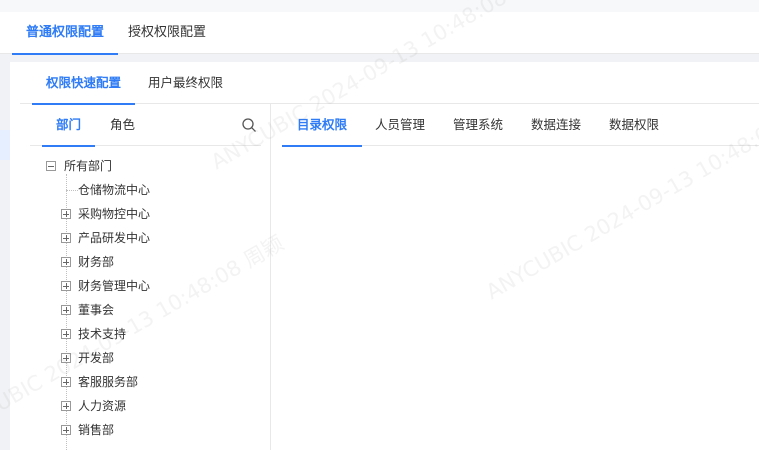 The image size is (759, 450). I want to click on collapse-icon, so click(51, 166).